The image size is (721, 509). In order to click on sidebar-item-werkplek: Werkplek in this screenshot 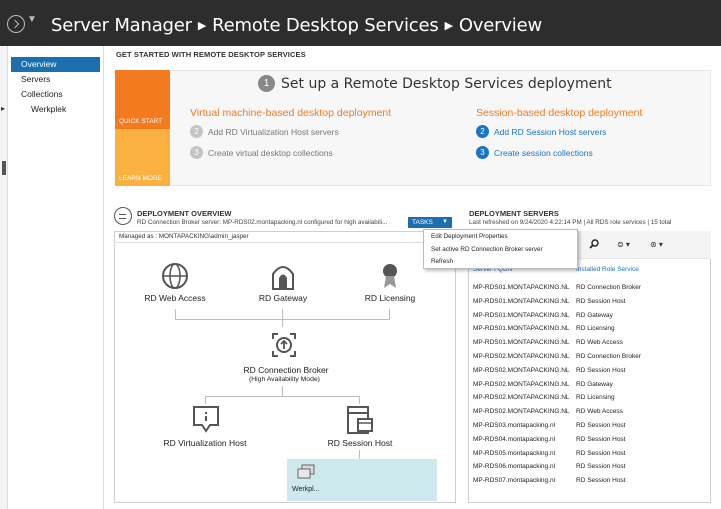, I will do `click(55, 109)`.